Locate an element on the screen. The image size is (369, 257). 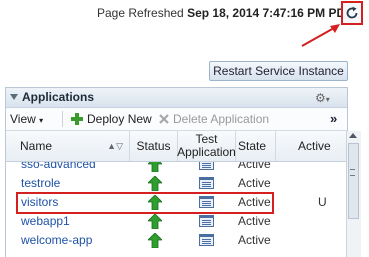
annotation-highlight-box is located at coordinates (145, 203).